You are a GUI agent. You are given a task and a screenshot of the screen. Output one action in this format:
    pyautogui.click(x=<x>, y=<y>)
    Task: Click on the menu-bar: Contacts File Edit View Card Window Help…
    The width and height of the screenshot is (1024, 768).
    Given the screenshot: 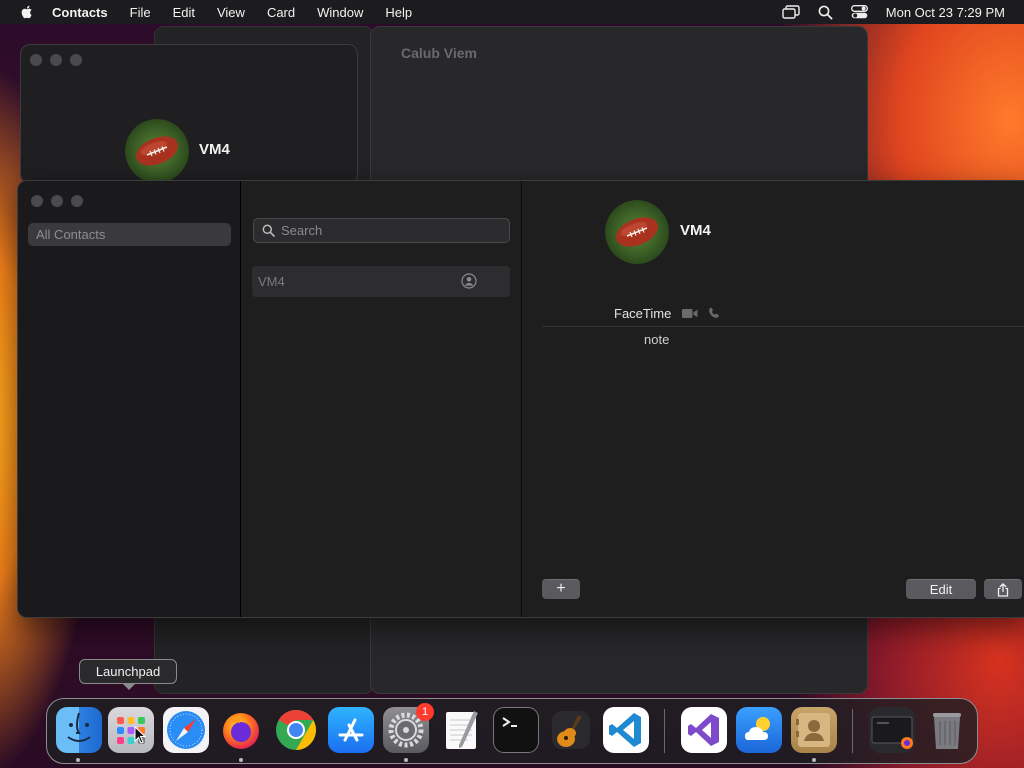 What is the action you would take?
    pyautogui.click(x=512, y=12)
    